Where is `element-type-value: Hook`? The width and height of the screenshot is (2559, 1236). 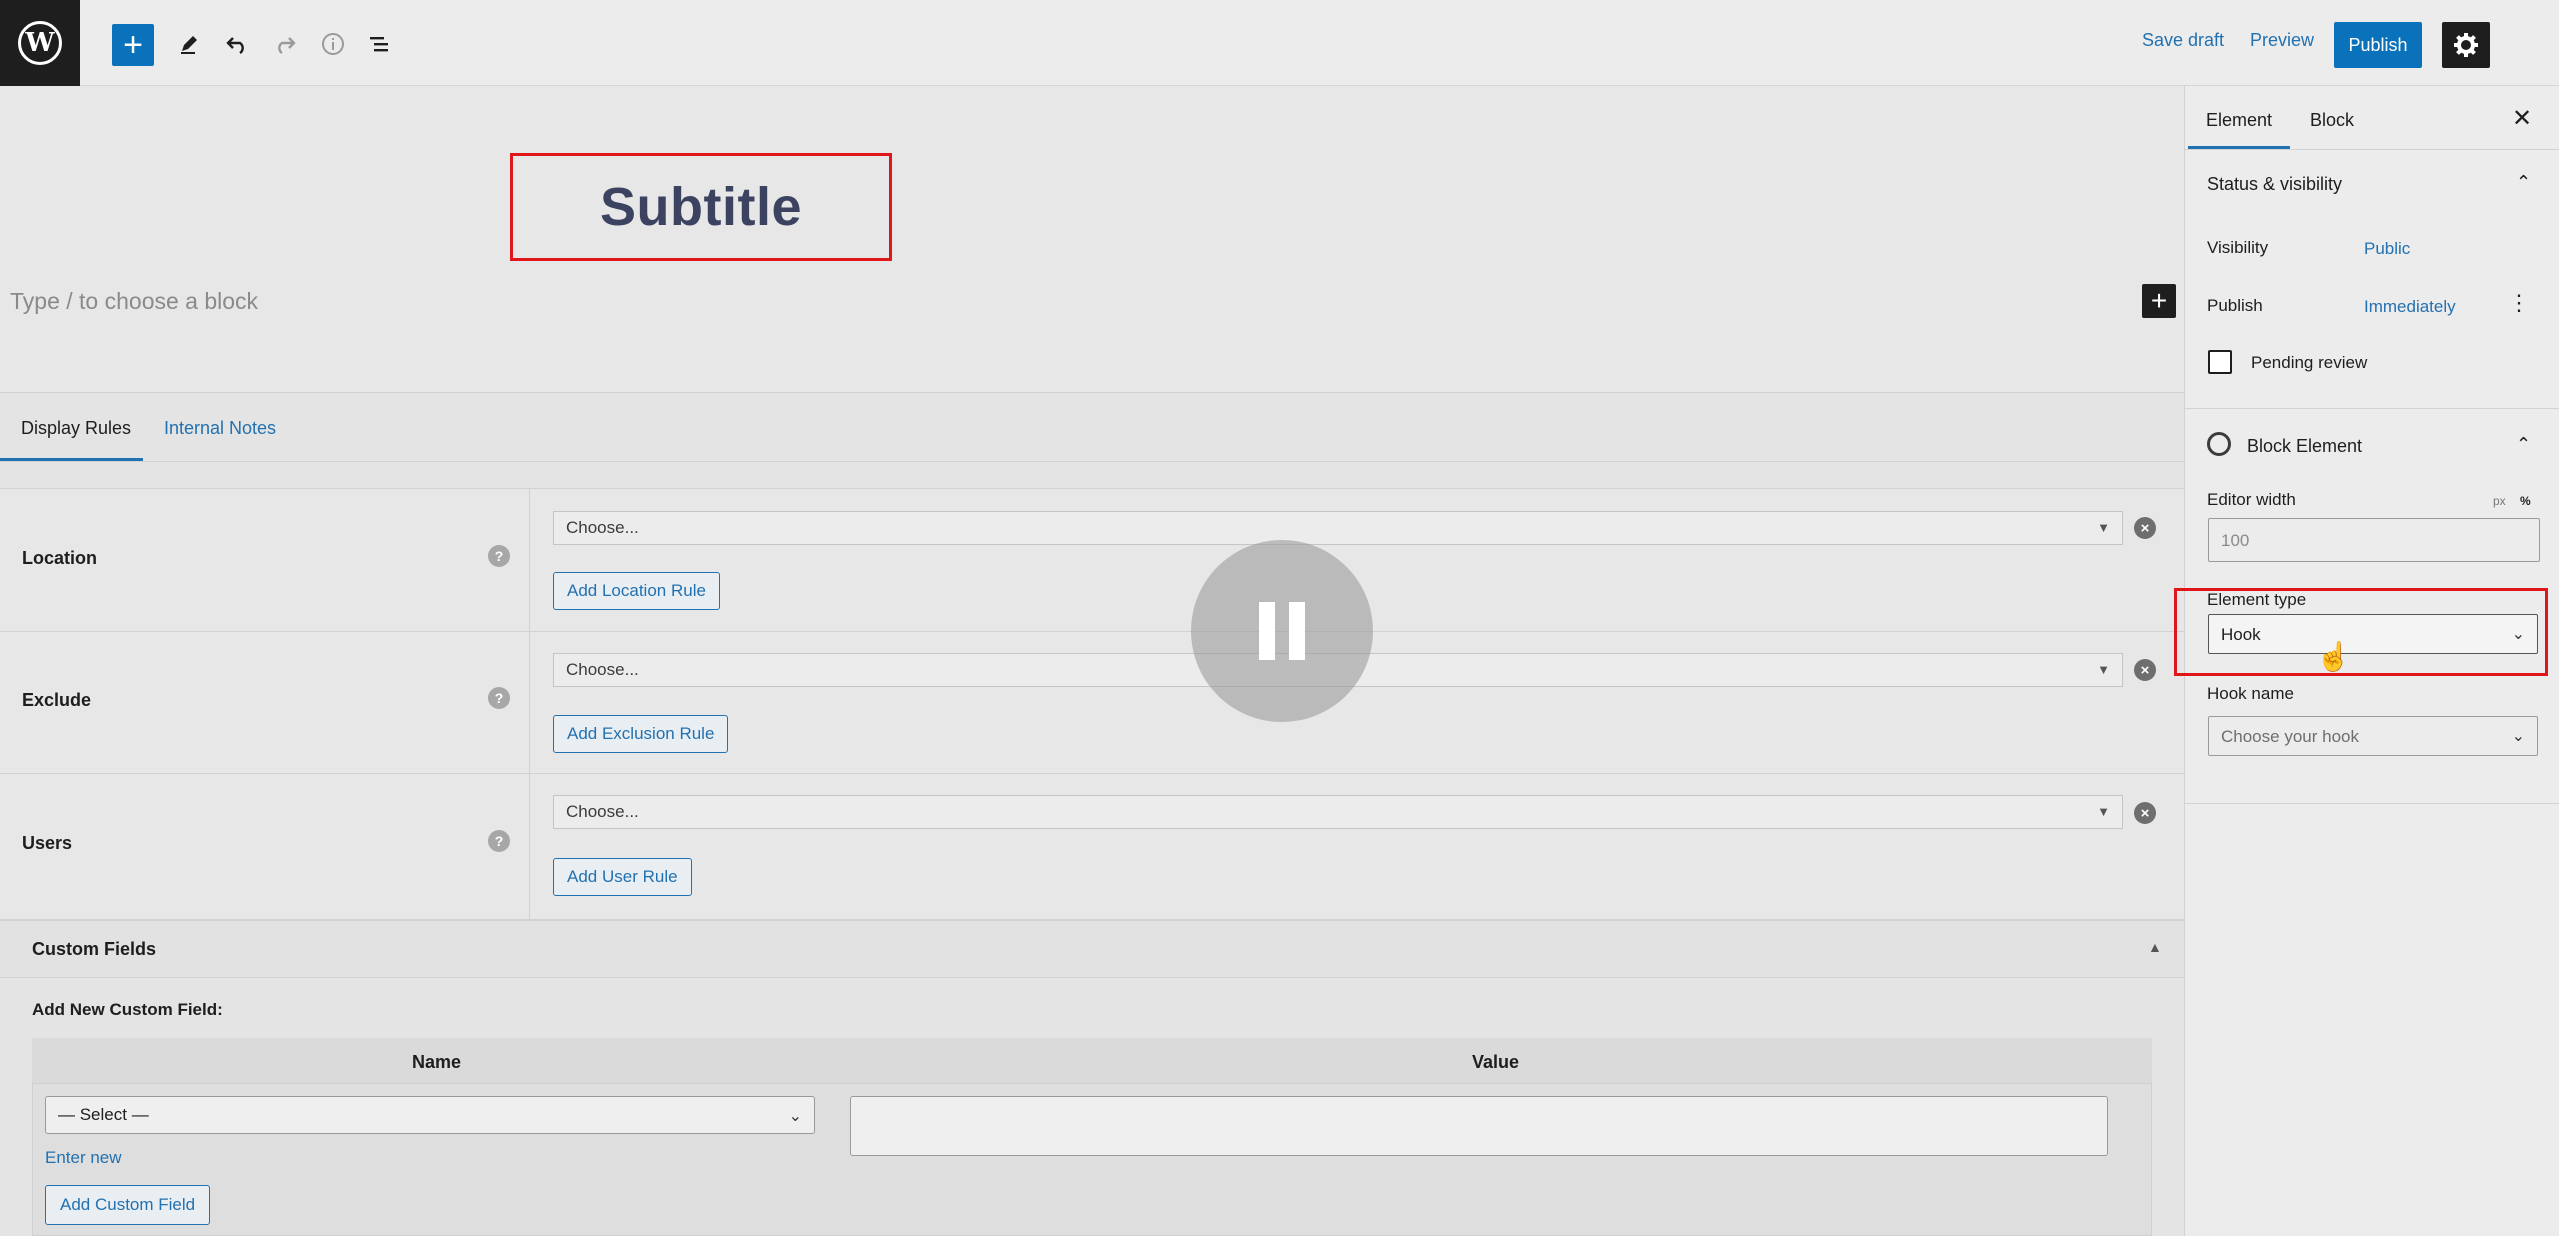 element-type-value: Hook is located at coordinates (2241, 634).